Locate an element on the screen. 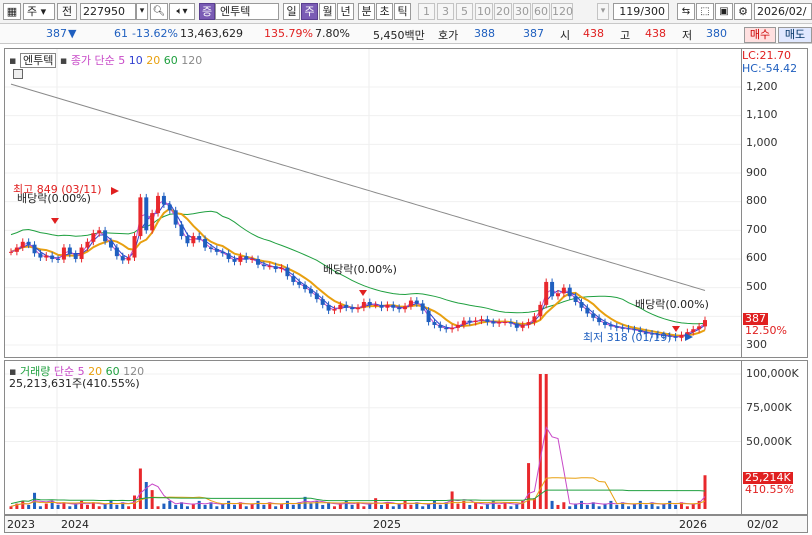  y-tick-1200: 1,200 is located at coordinates (762, 86).